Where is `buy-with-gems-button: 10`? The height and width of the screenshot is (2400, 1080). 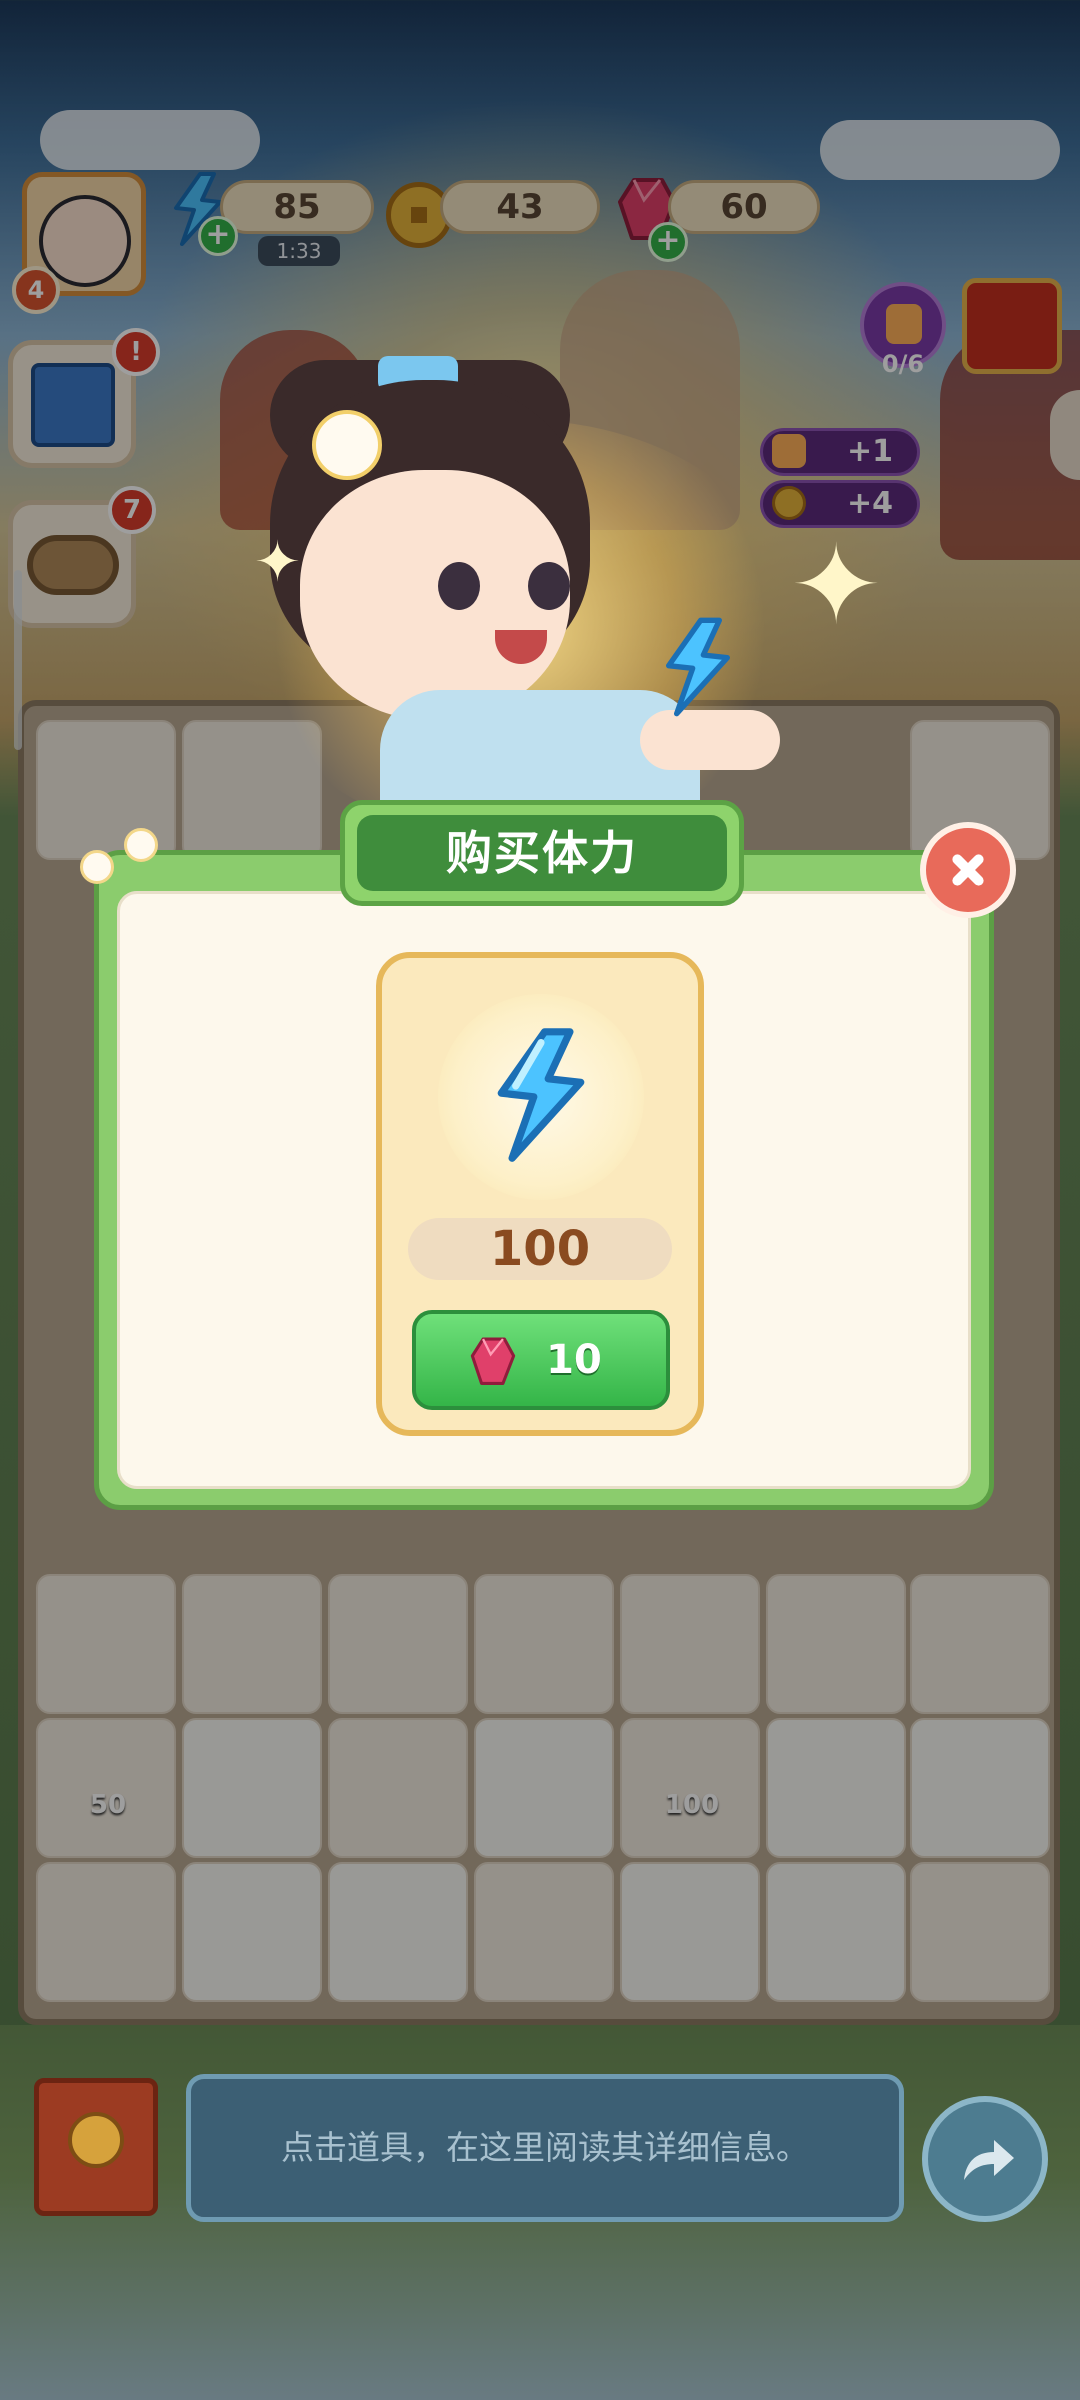 buy-with-gems-button: 10 is located at coordinates (541, 1360).